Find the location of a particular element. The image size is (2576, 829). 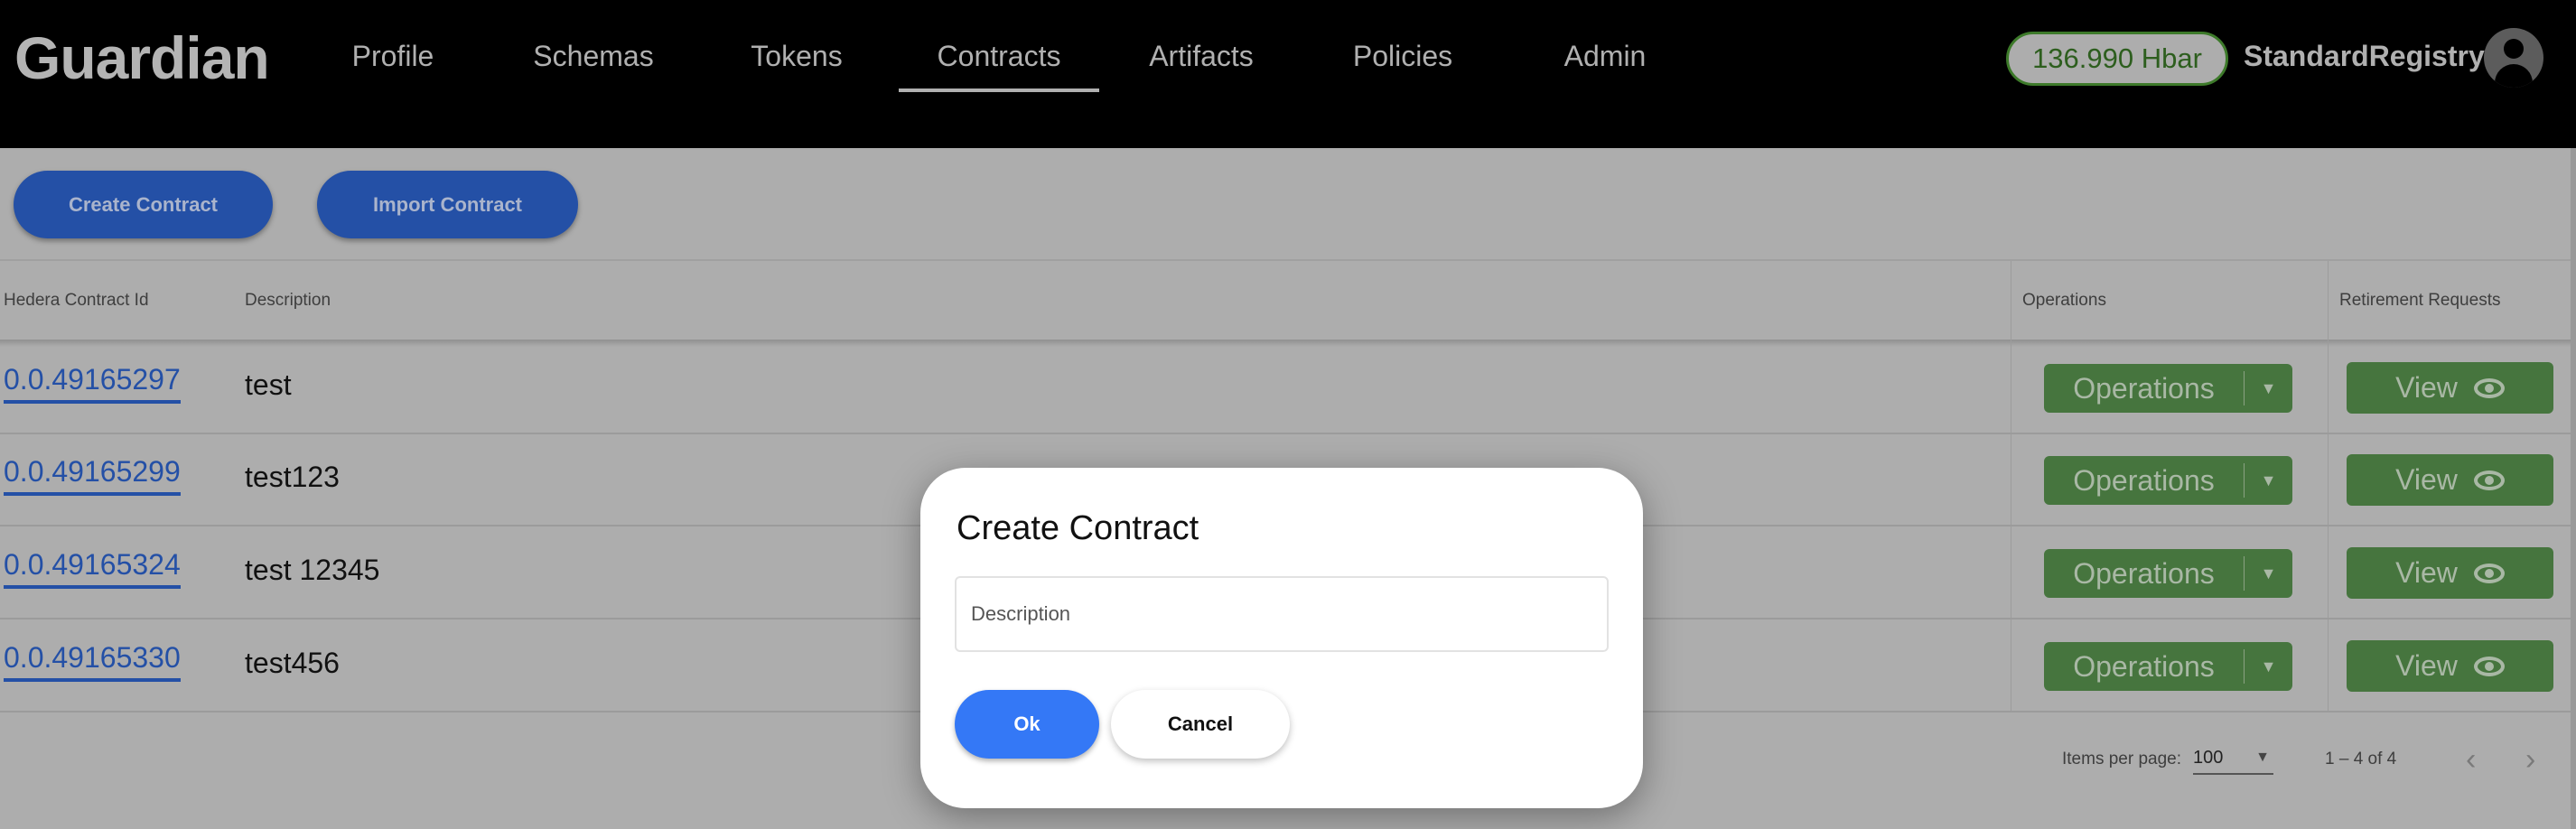

contract-id-link: 0.0.49165297 is located at coordinates (92, 383).